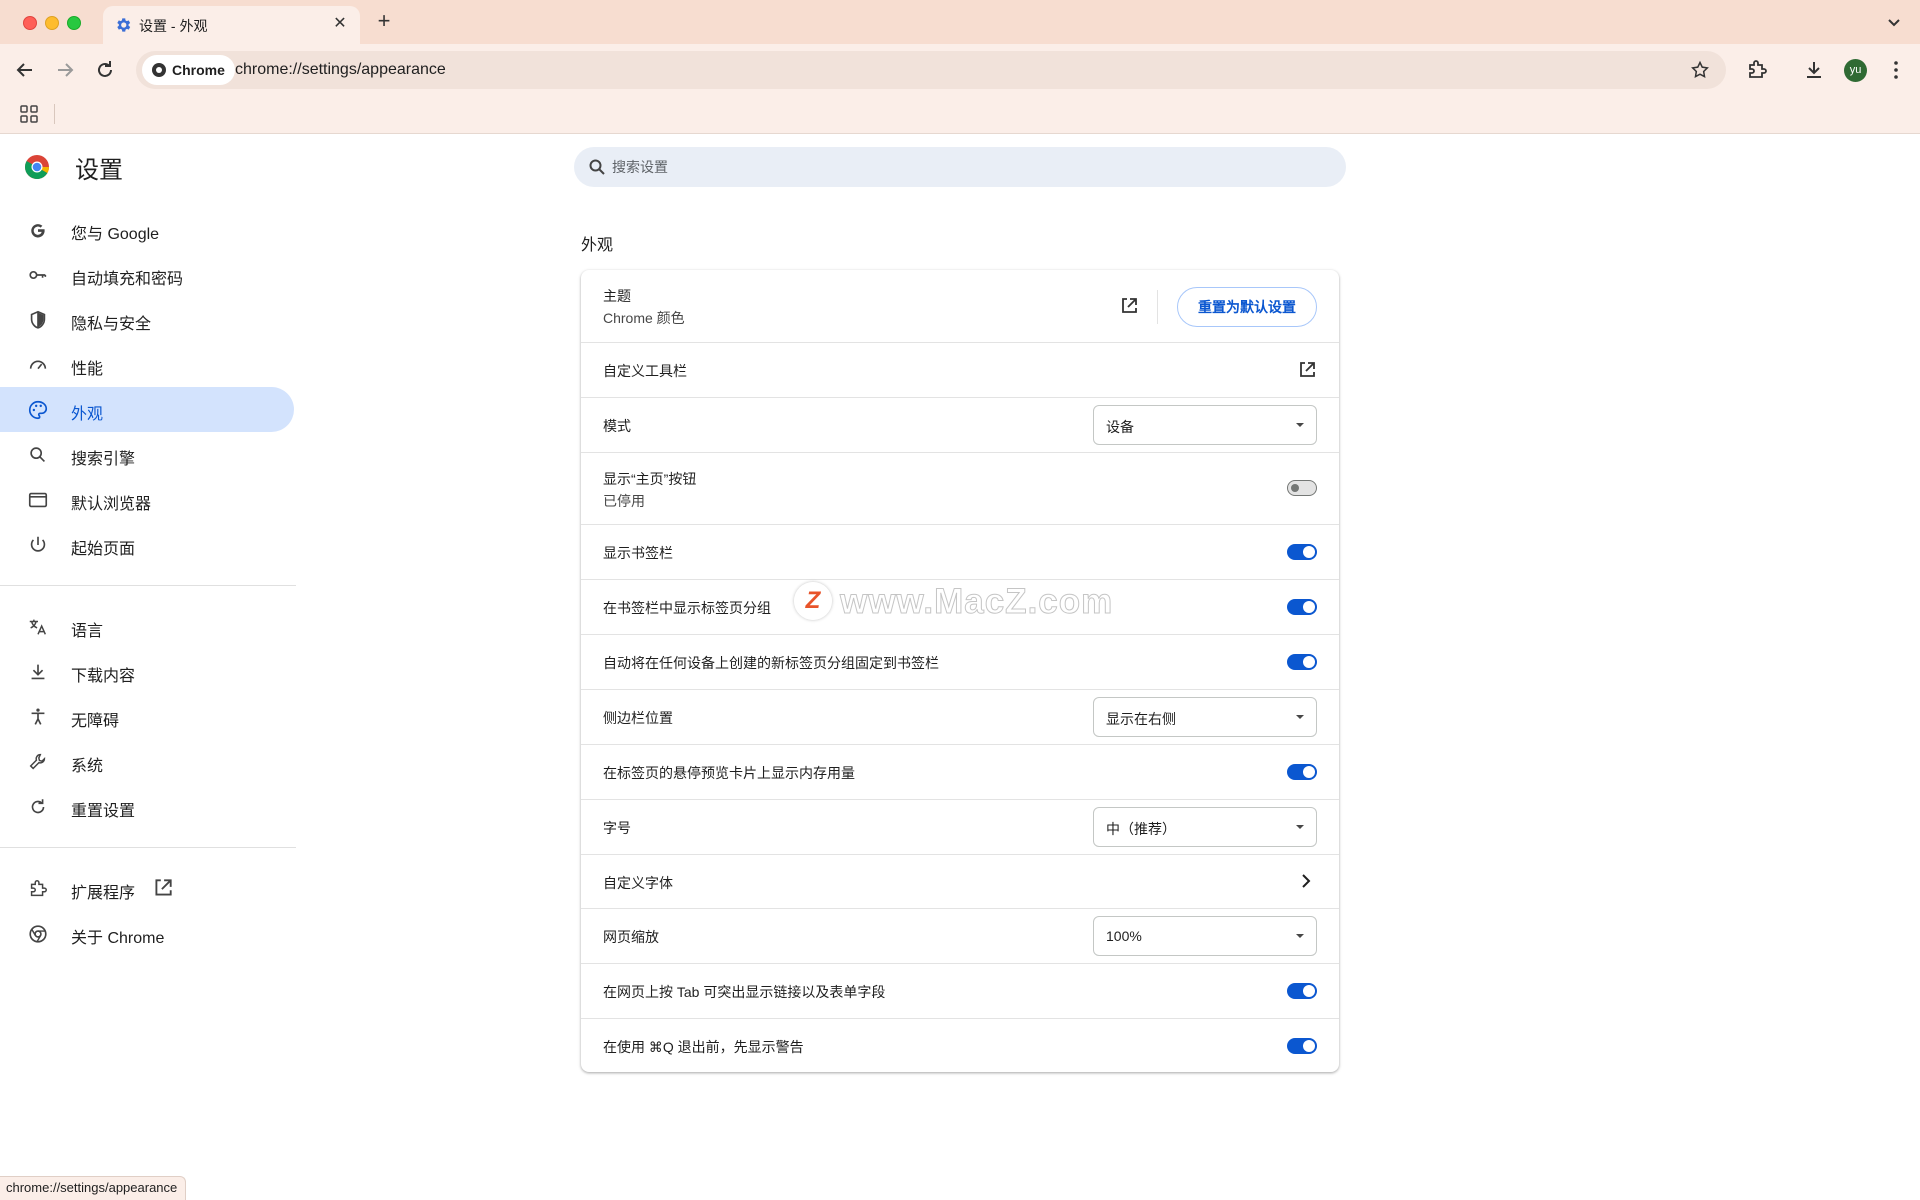 The image size is (1920, 1200). Describe the element at coordinates (744, 992) in the screenshot. I see `tab-highlight-label: 在网页上按 Tab 可突出显示链接以及表单字段` at that location.